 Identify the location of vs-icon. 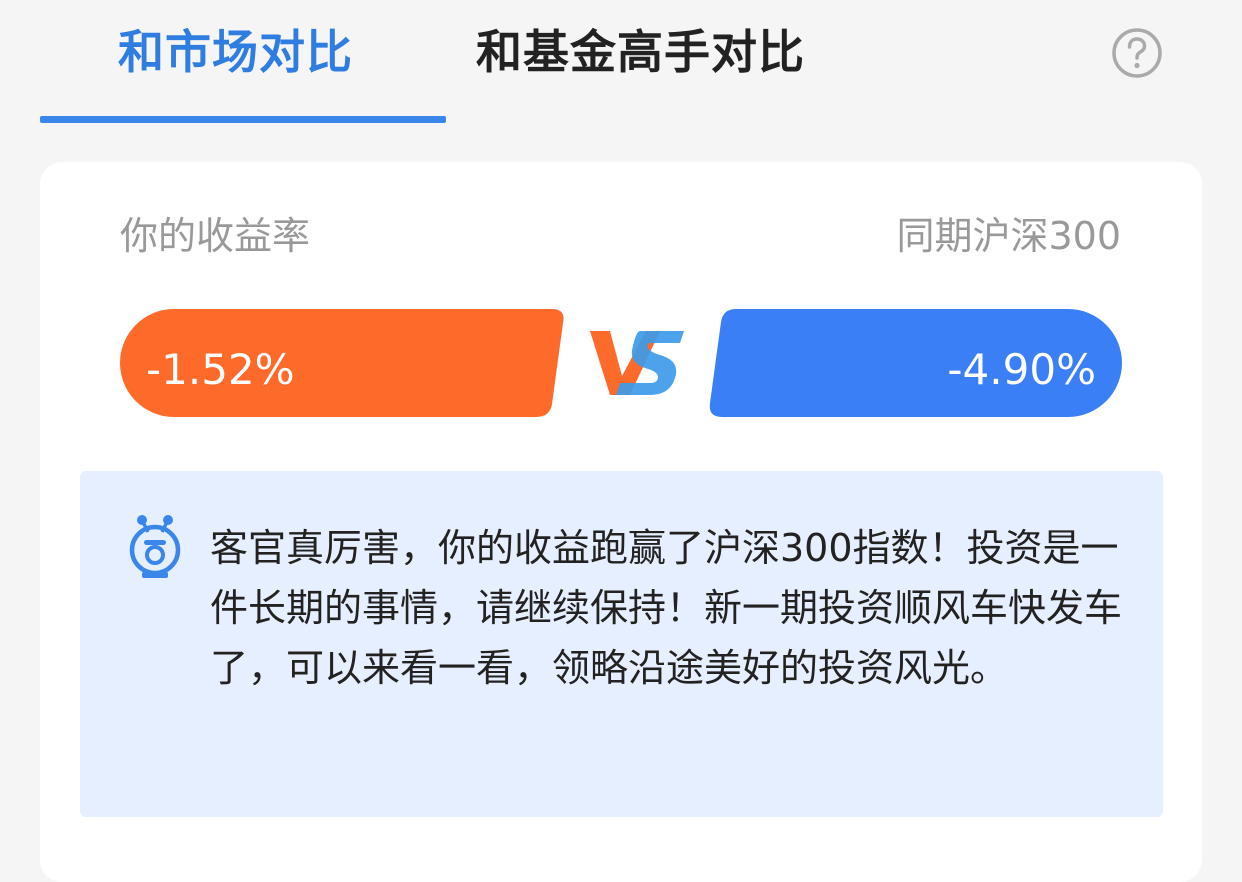
(637, 363).